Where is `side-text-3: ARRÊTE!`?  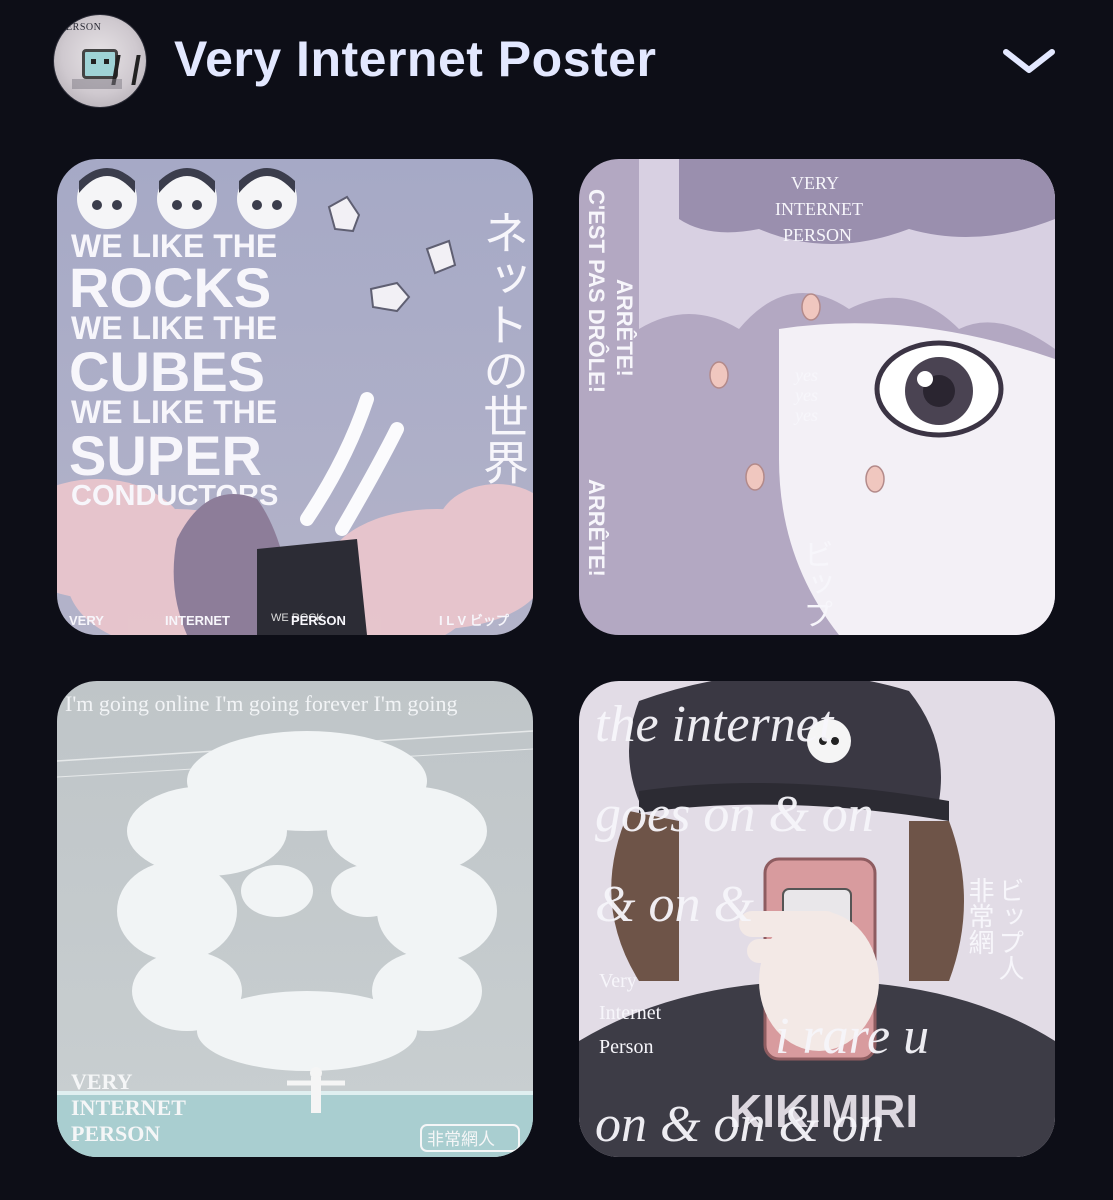
side-text-3: ARRÊTE! is located at coordinates (596, 528).